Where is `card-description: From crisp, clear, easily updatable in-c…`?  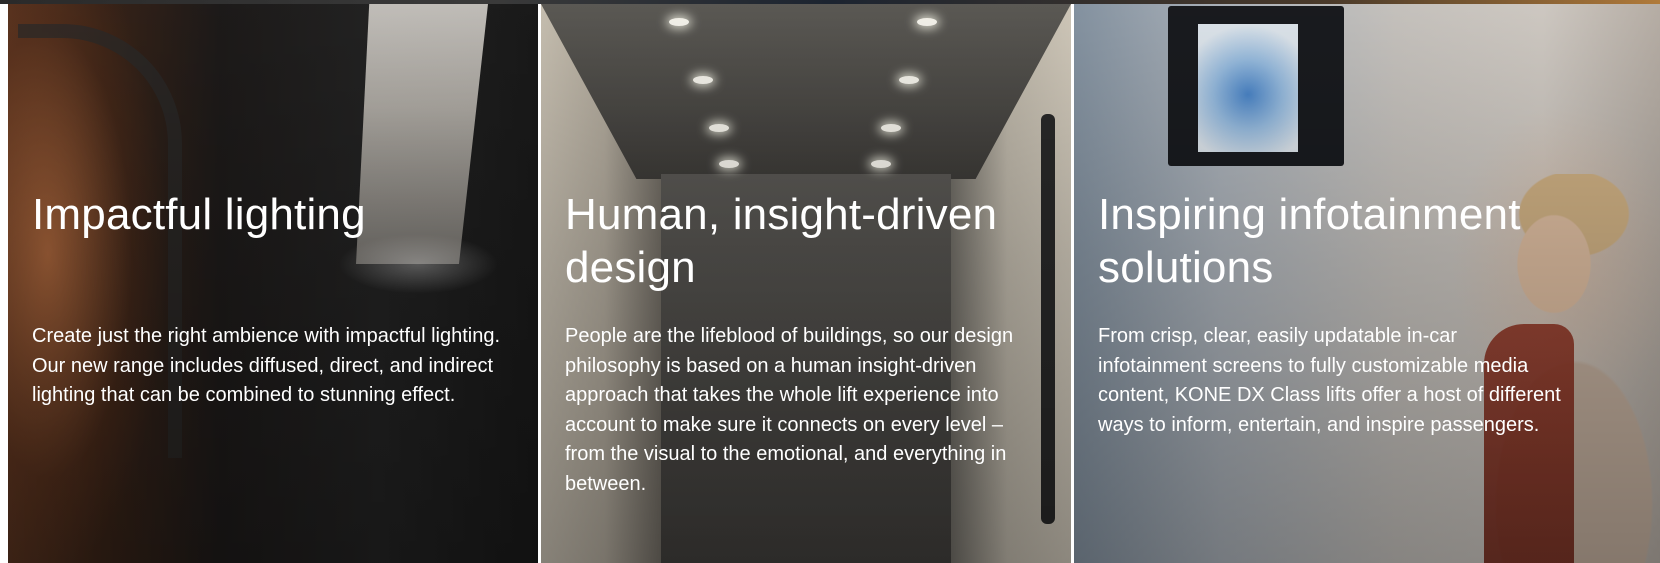 card-description: From crisp, clear, easily updatable in-c… is located at coordinates (1329, 380).